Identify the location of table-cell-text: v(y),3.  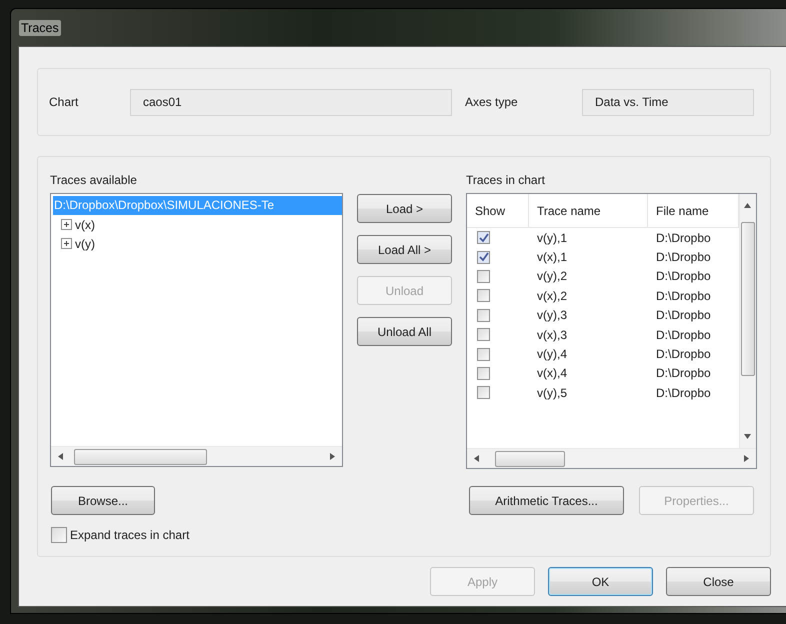
(552, 315).